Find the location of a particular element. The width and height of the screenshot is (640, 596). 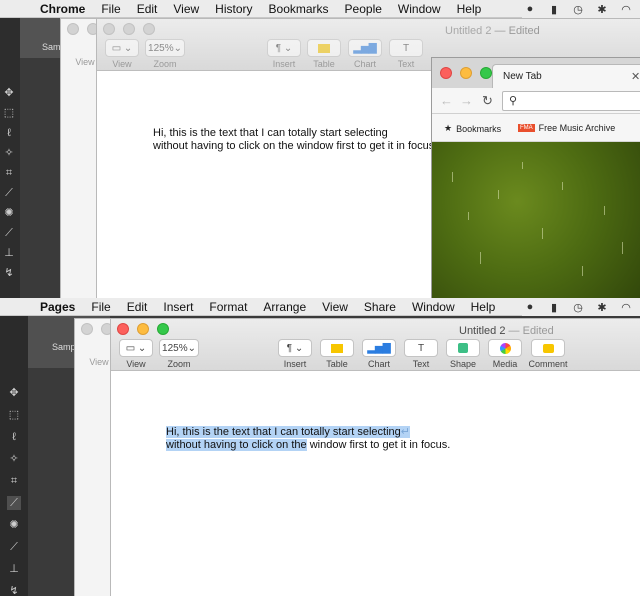

document-title: Untitled 2 is located at coordinates (482, 331).